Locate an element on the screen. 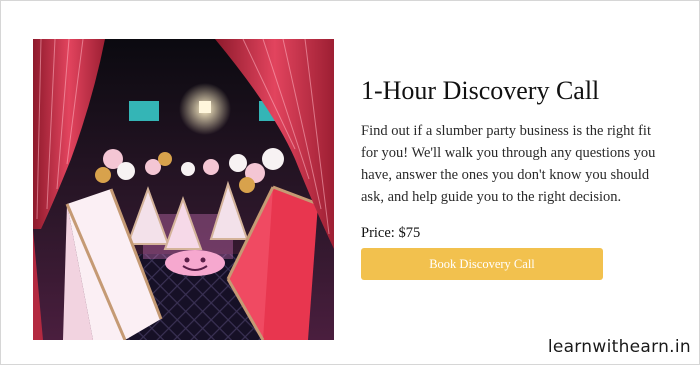 The width and height of the screenshot is (700, 365). watermark-text: learnwithearn.in is located at coordinates (619, 347).